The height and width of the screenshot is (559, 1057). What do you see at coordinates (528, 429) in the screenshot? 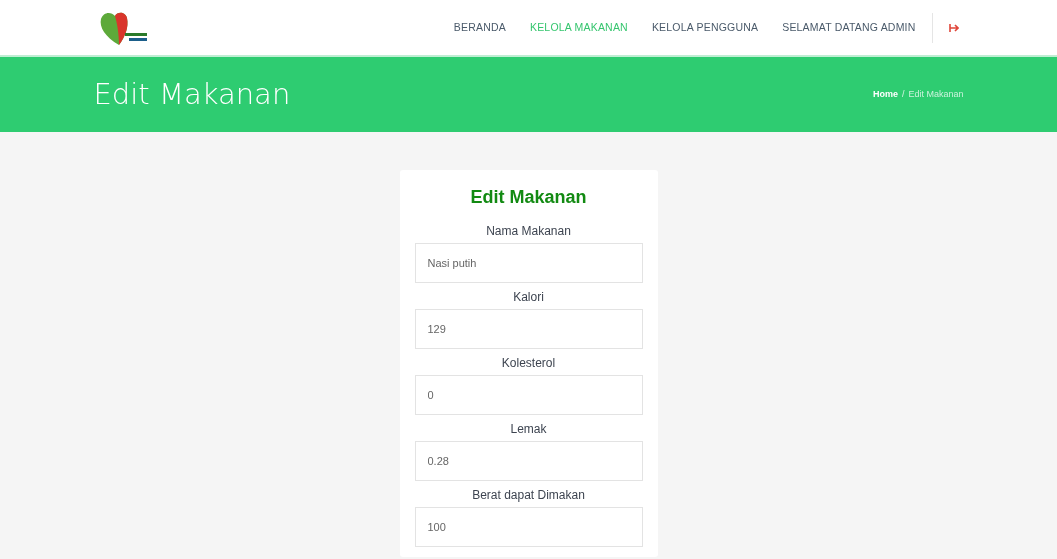
I see `field-label: Lemak` at bounding box center [528, 429].